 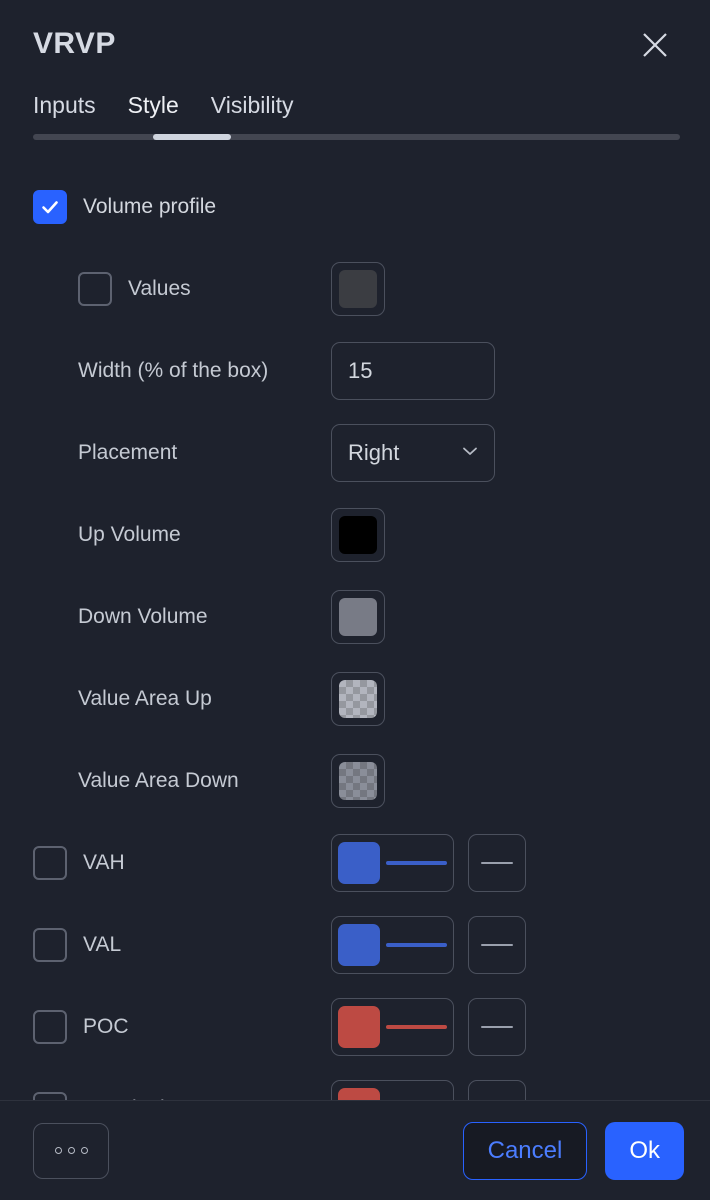 What do you see at coordinates (74, 43) in the screenshot?
I see `dialog-title: VRVP` at bounding box center [74, 43].